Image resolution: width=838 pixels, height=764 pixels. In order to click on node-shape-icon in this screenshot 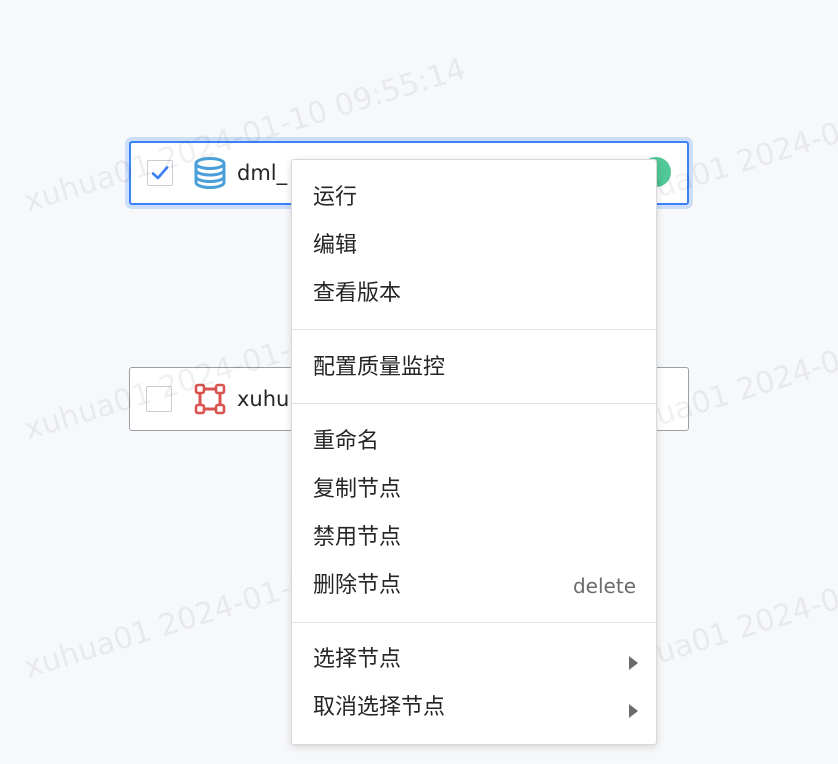, I will do `click(210, 399)`.